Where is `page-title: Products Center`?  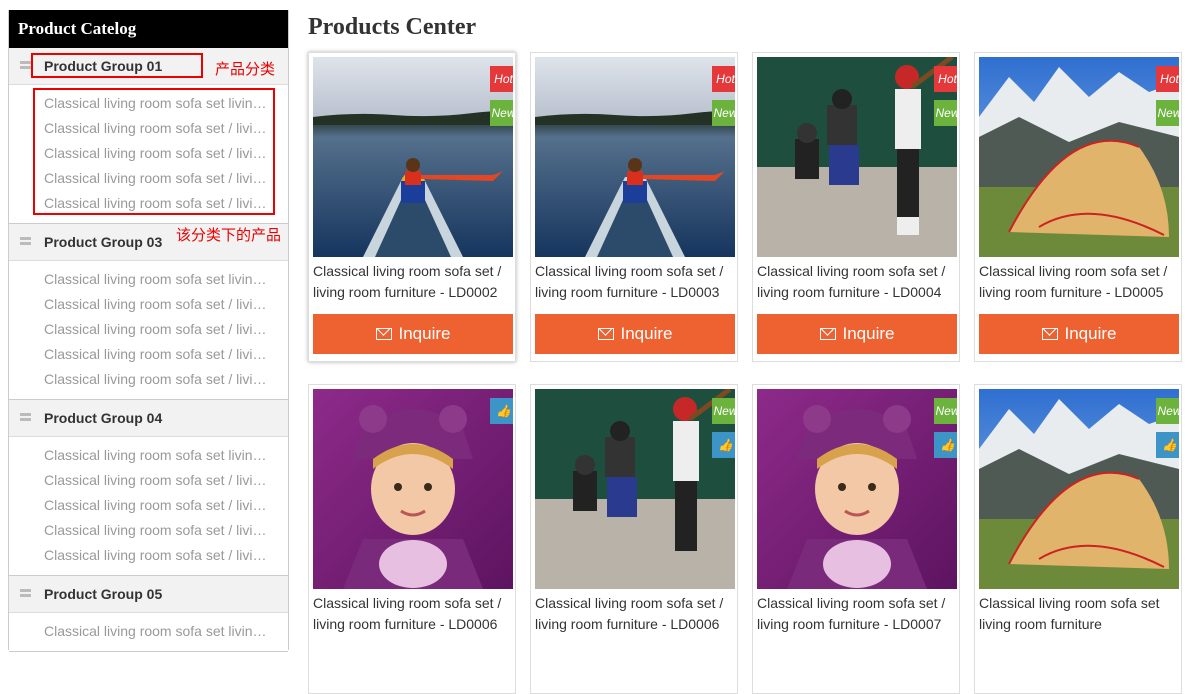
page-title: Products Center is located at coordinates (392, 27).